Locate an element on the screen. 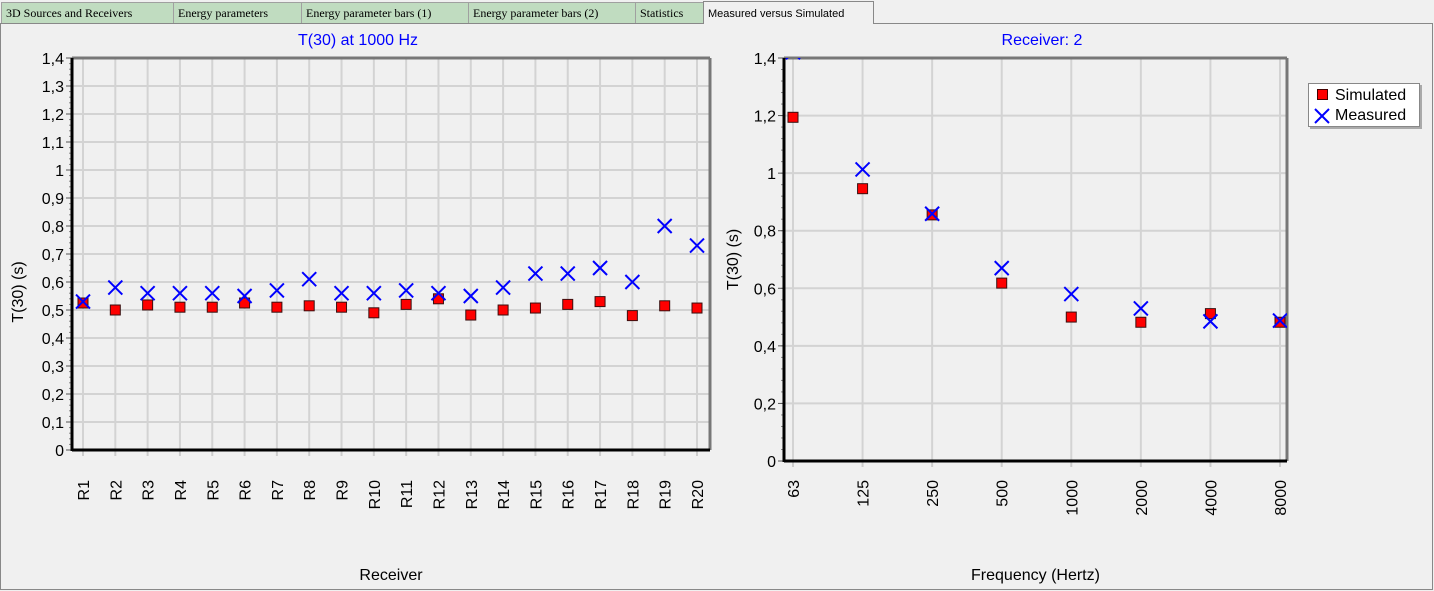  y-tick-label: 0,6 is located at coordinates (765, 289).